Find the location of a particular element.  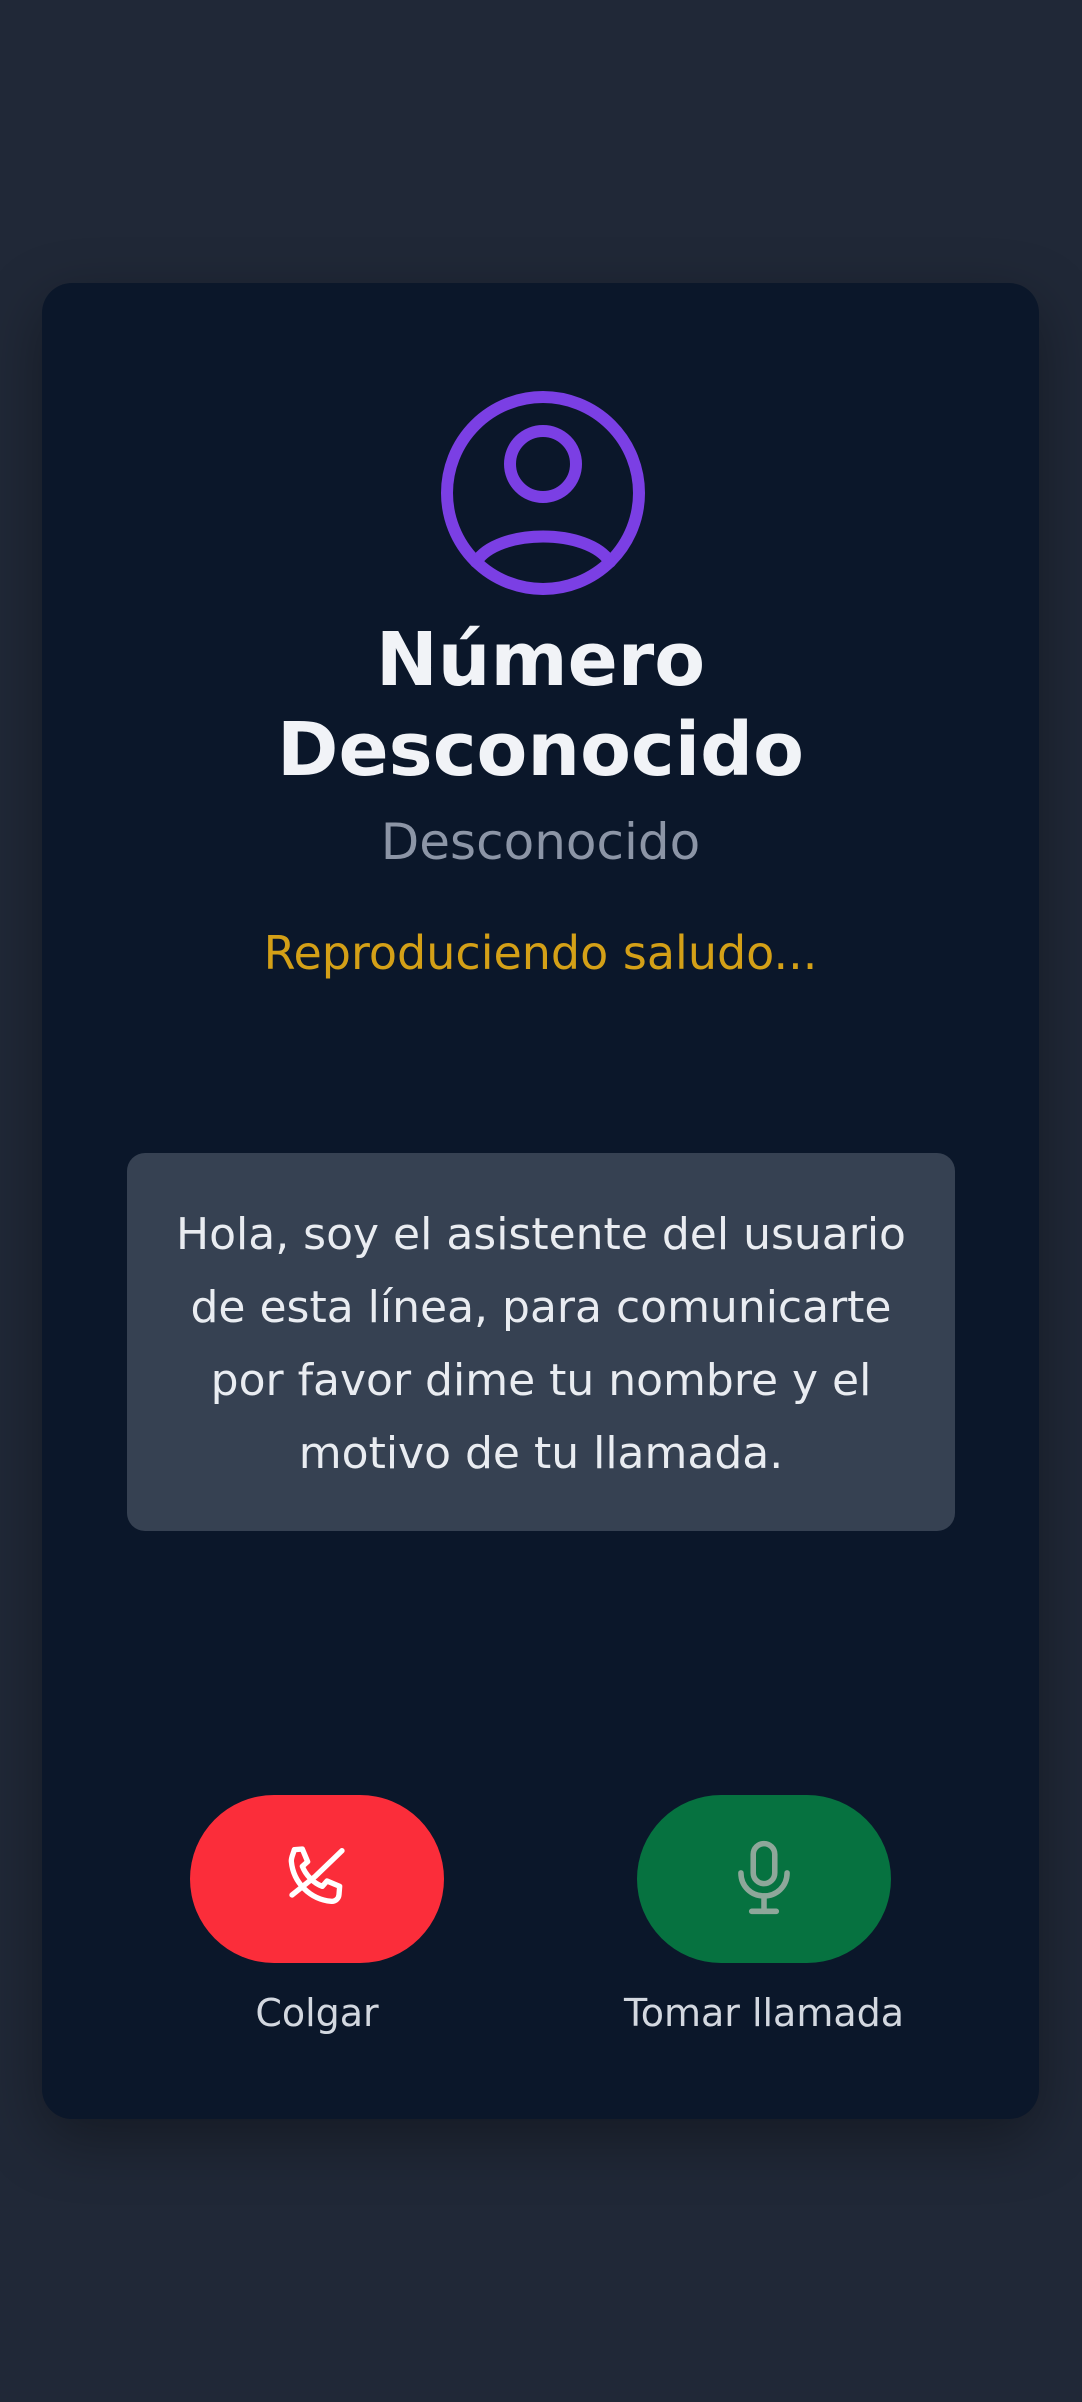

accept-action: Tomar llamada is located at coordinates (764, 1916).